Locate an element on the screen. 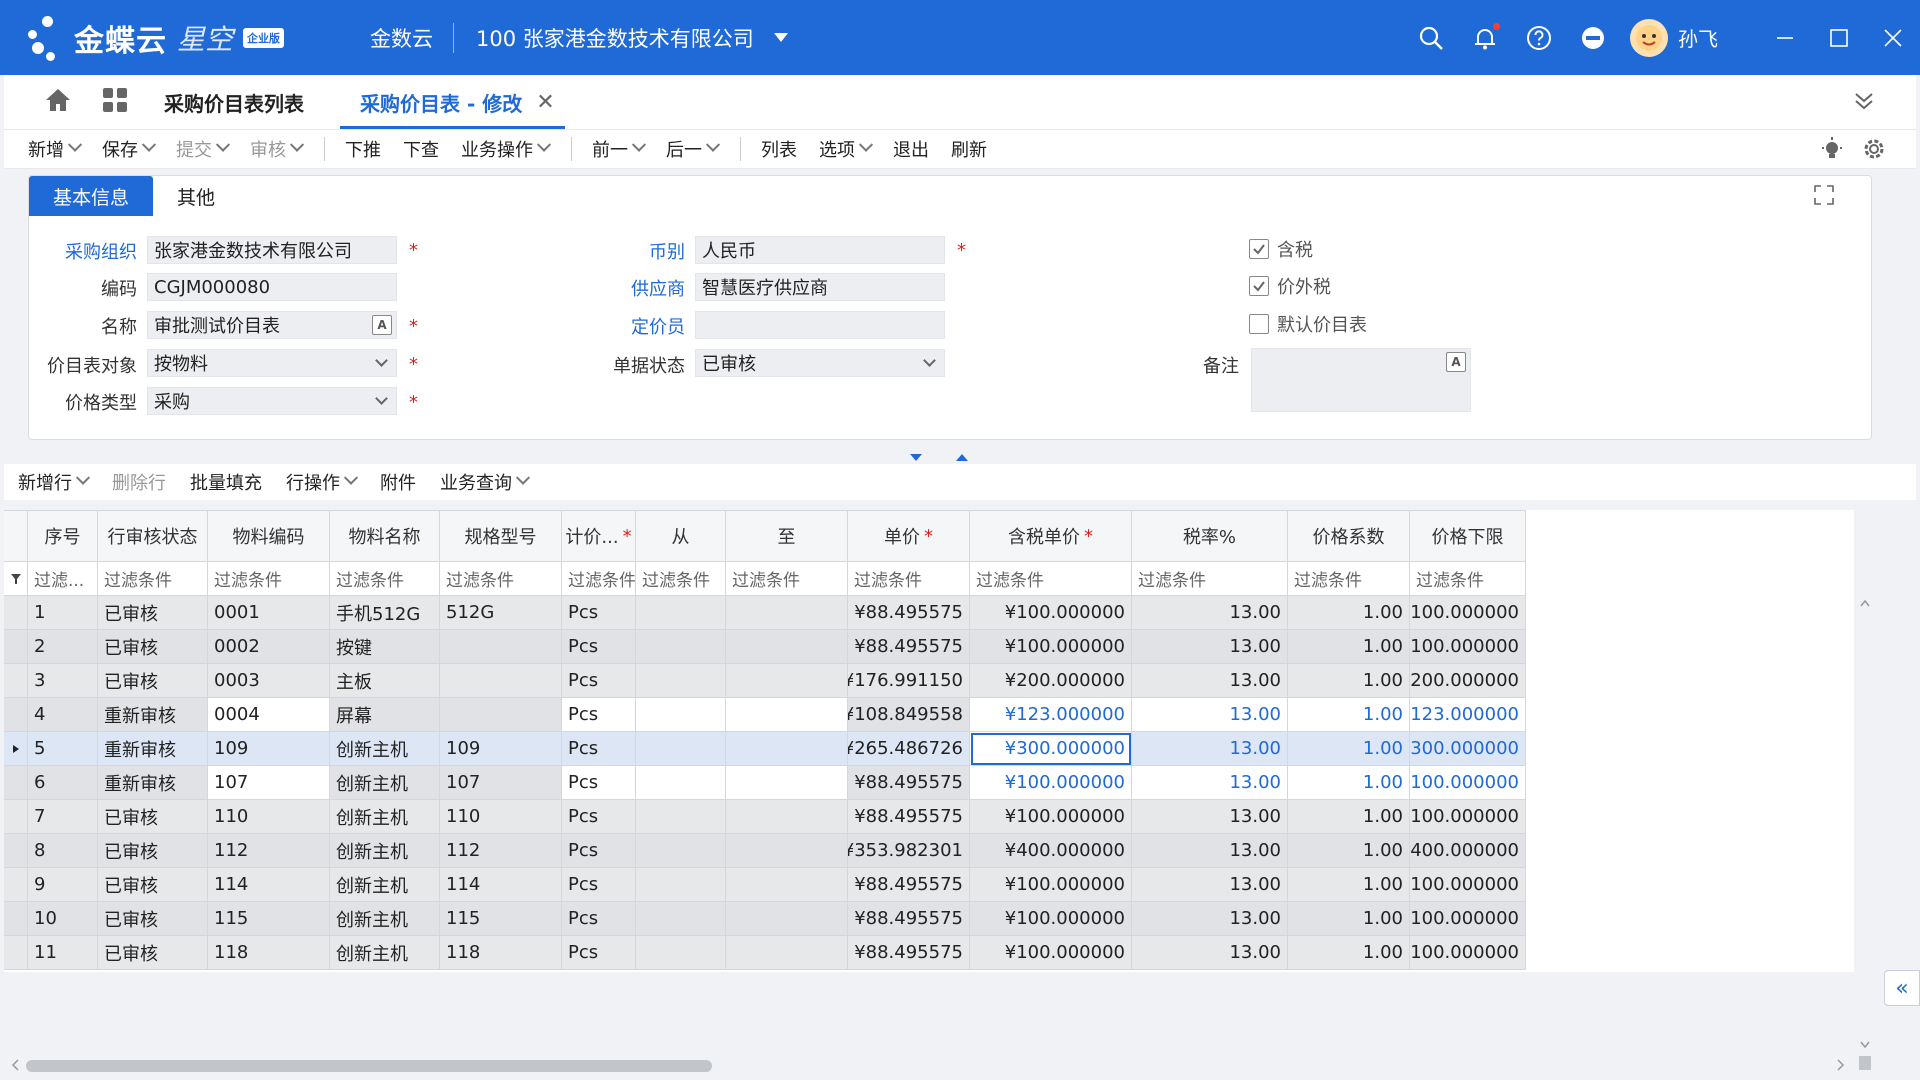 The width and height of the screenshot is (1920, 1080). grid-cell-code: 118 is located at coordinates (269, 953).